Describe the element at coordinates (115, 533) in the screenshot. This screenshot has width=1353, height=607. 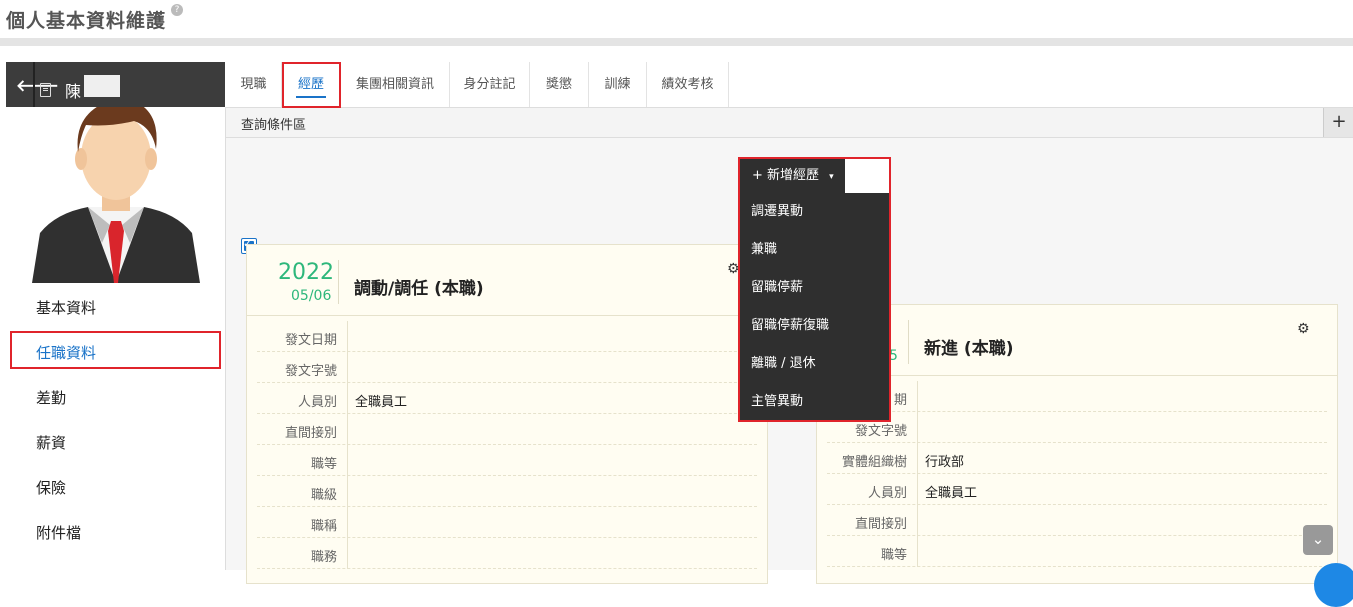
I see `menu-item-attachments: 附件檔` at that location.